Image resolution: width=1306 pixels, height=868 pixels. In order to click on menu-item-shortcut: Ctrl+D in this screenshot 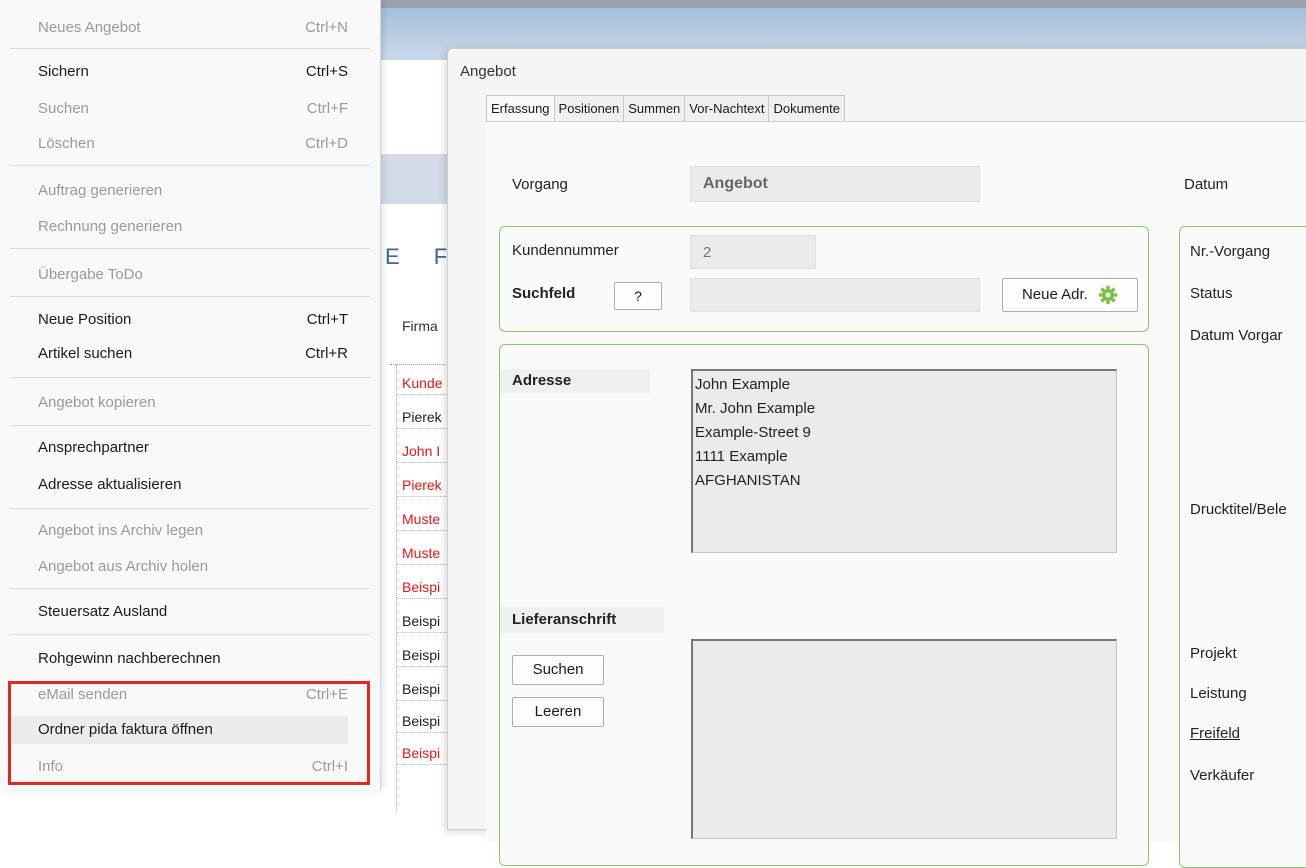, I will do `click(326, 143)`.